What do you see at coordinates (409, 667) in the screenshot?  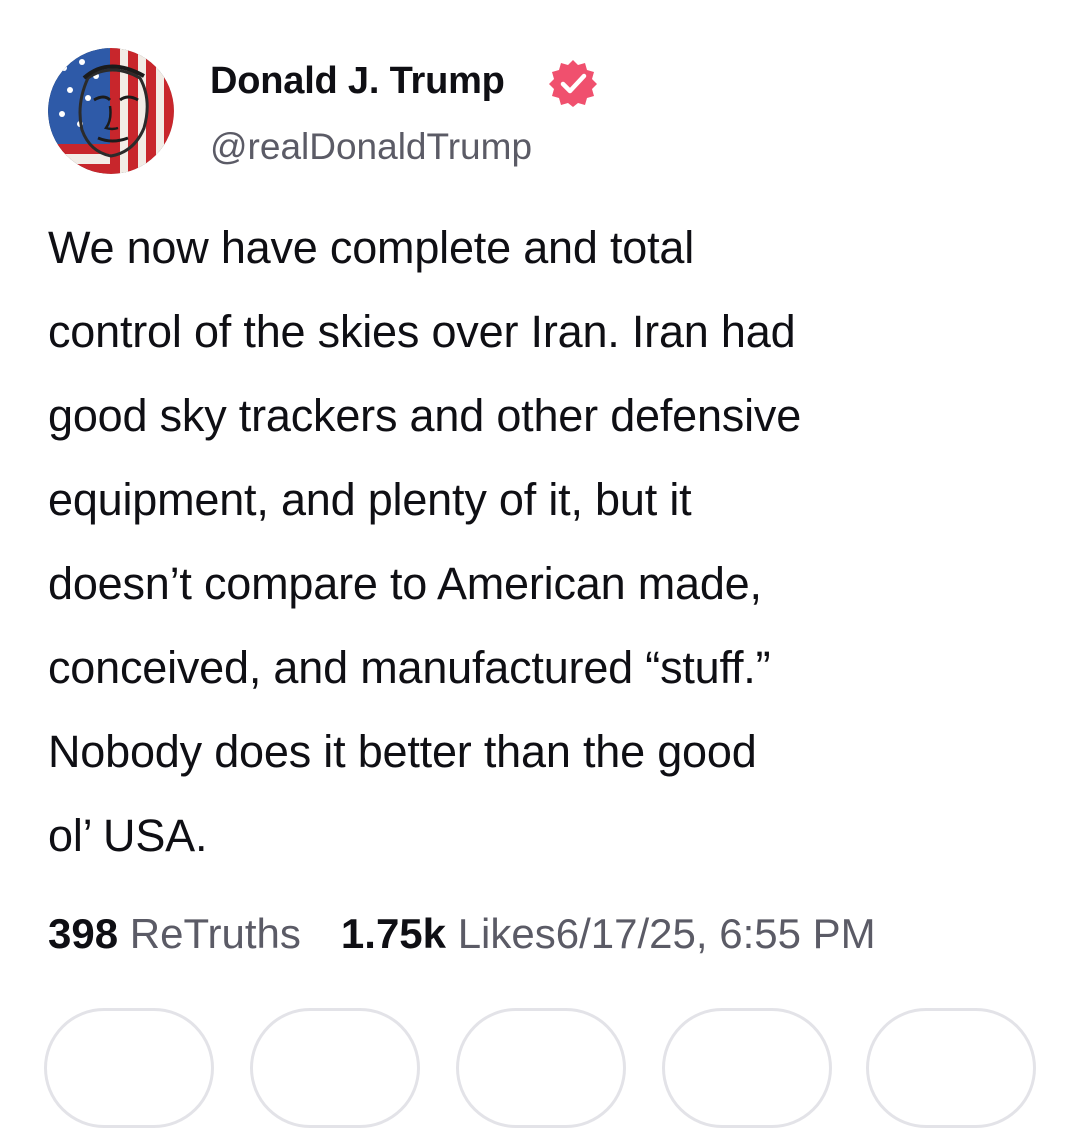 I see `post-body-line: conceived, and manufactured “stuff.”` at bounding box center [409, 667].